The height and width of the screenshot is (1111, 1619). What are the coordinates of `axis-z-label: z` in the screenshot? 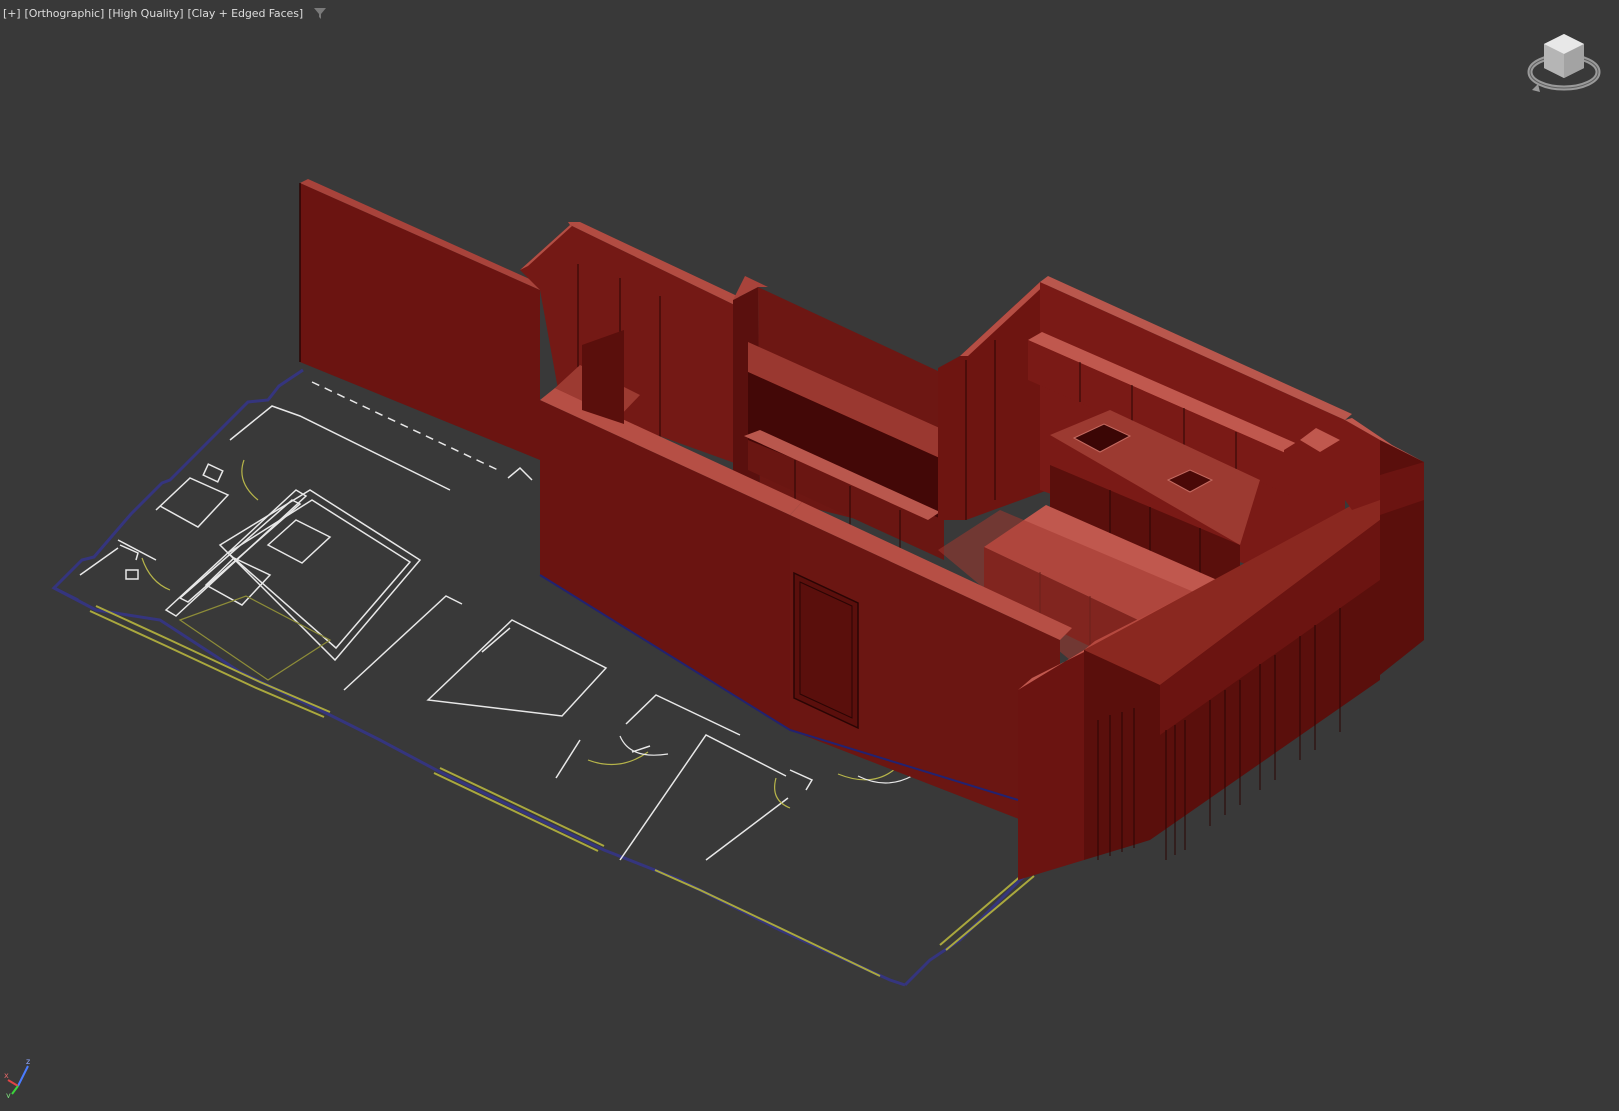 It's located at (28, 1061).